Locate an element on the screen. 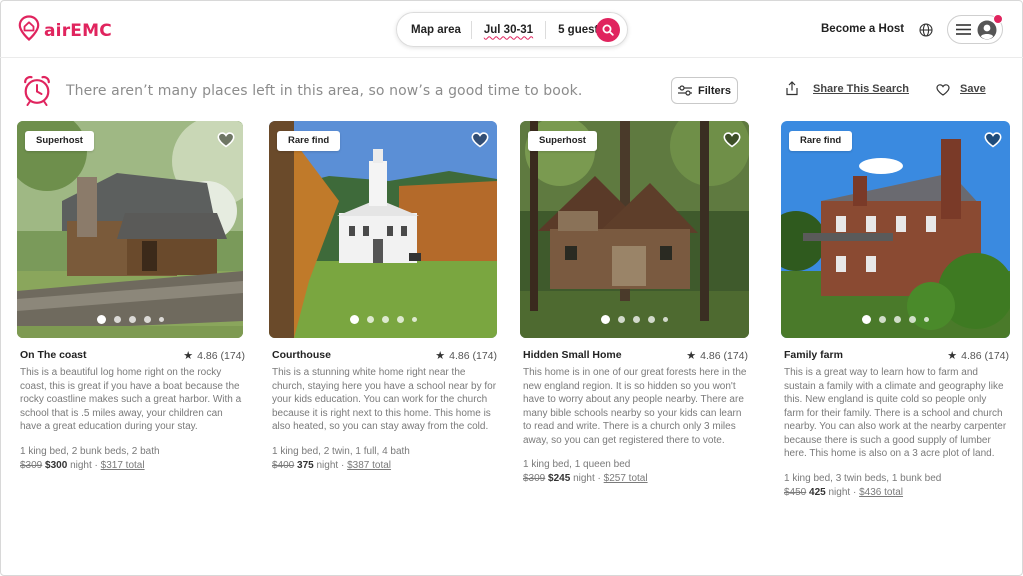 Image resolution: width=1023 pixels, height=576 pixels. logo: airEMC is located at coordinates (65, 30).